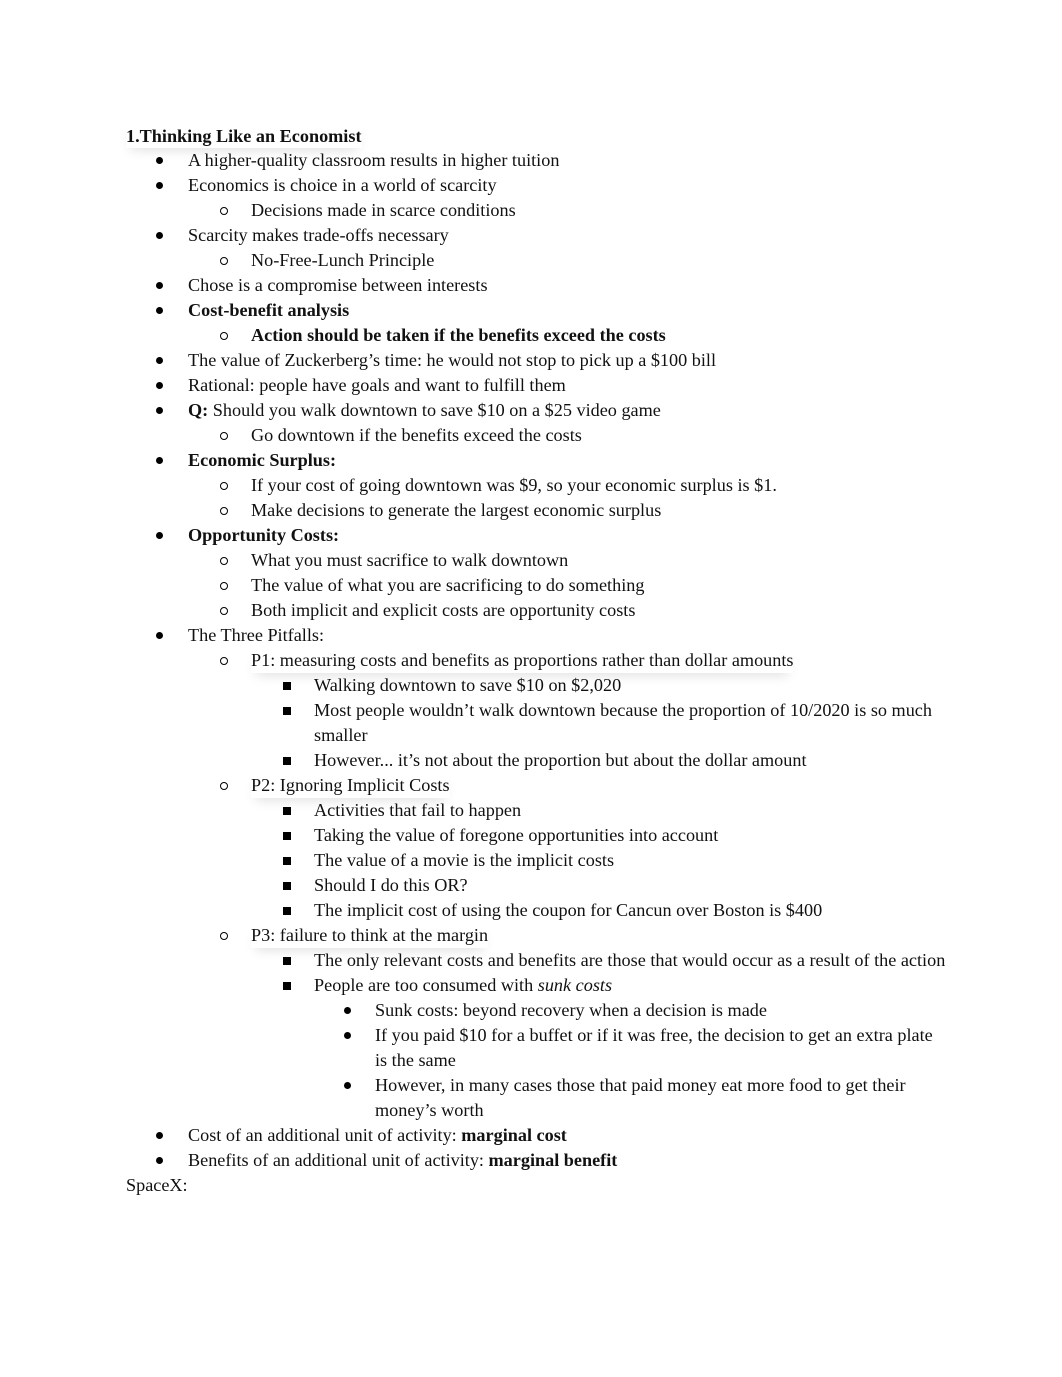  I want to click on item-text: P2: Ignoring Implicit Costs, so click(350, 785).